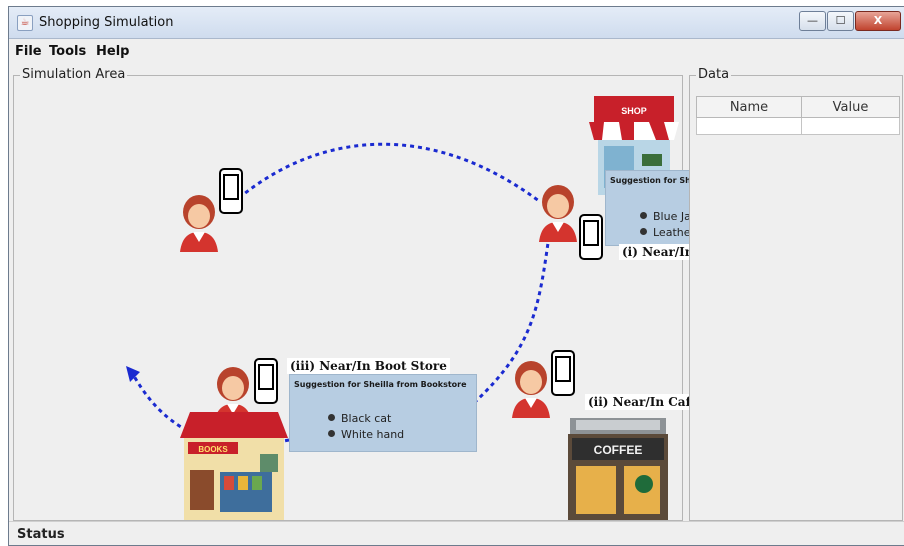  I want to click on menu-tools: Tools, so click(67, 51).